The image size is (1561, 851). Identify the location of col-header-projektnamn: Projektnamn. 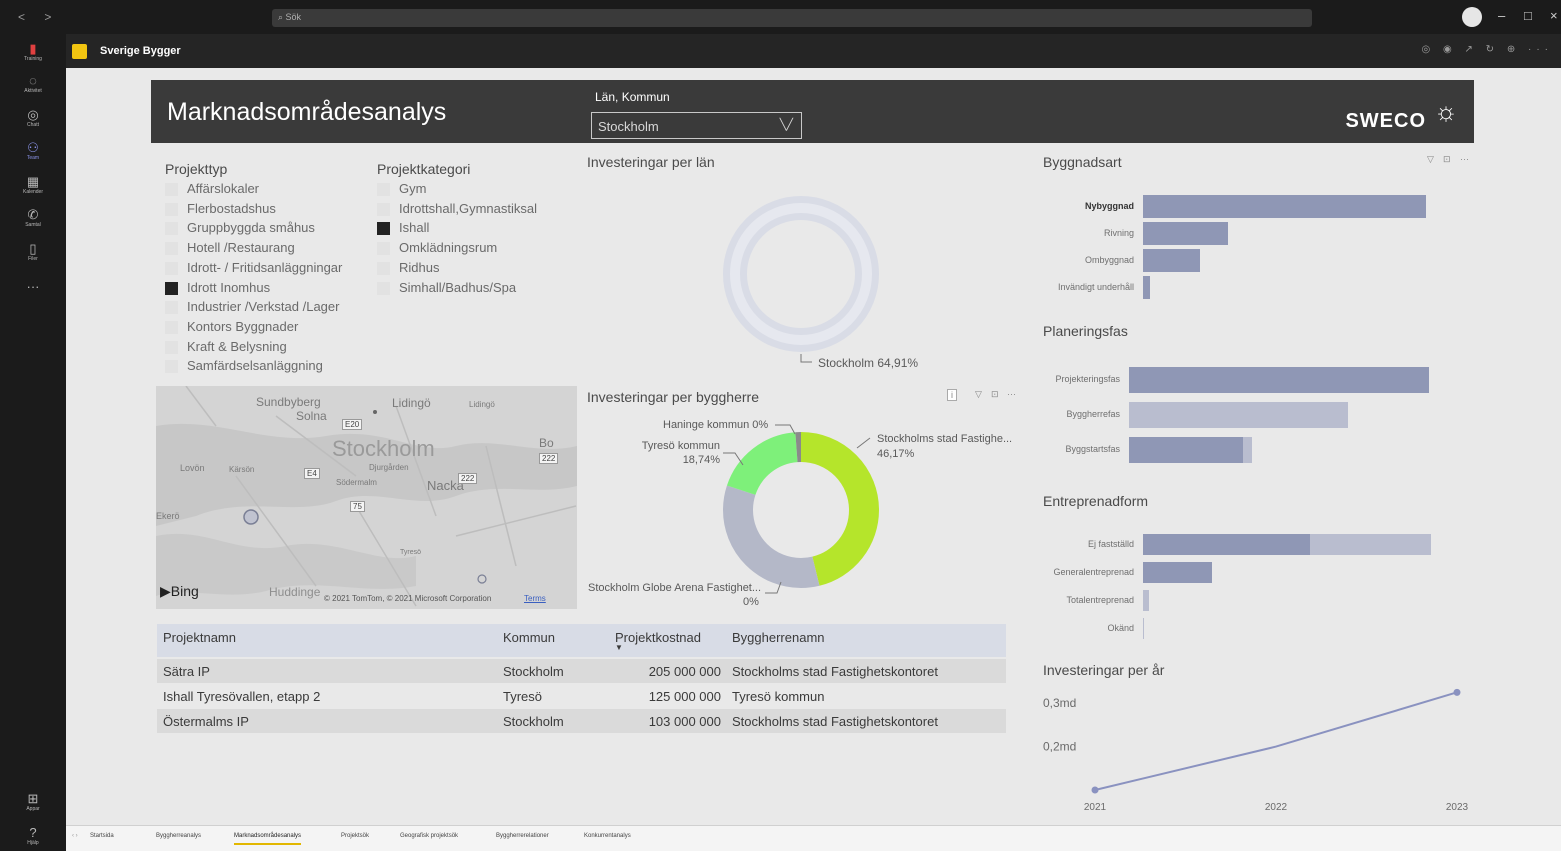
(199, 637).